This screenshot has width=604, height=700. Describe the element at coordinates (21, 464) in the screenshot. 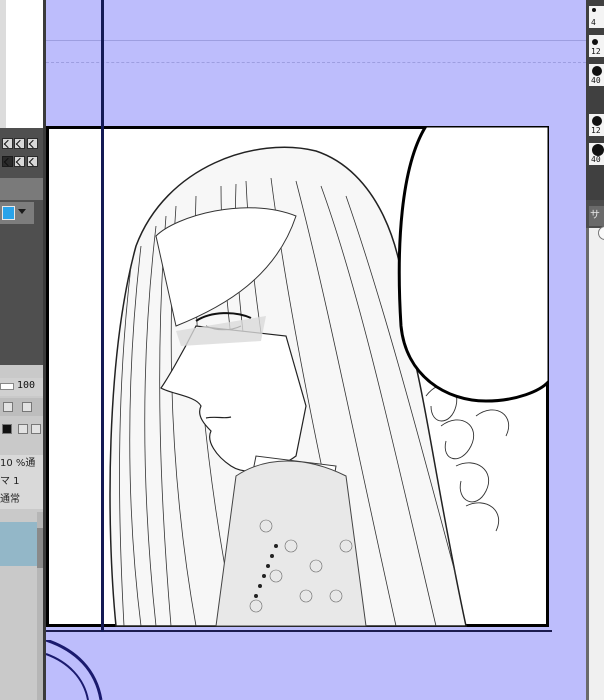

I see `layer-row: 10 %通` at that location.